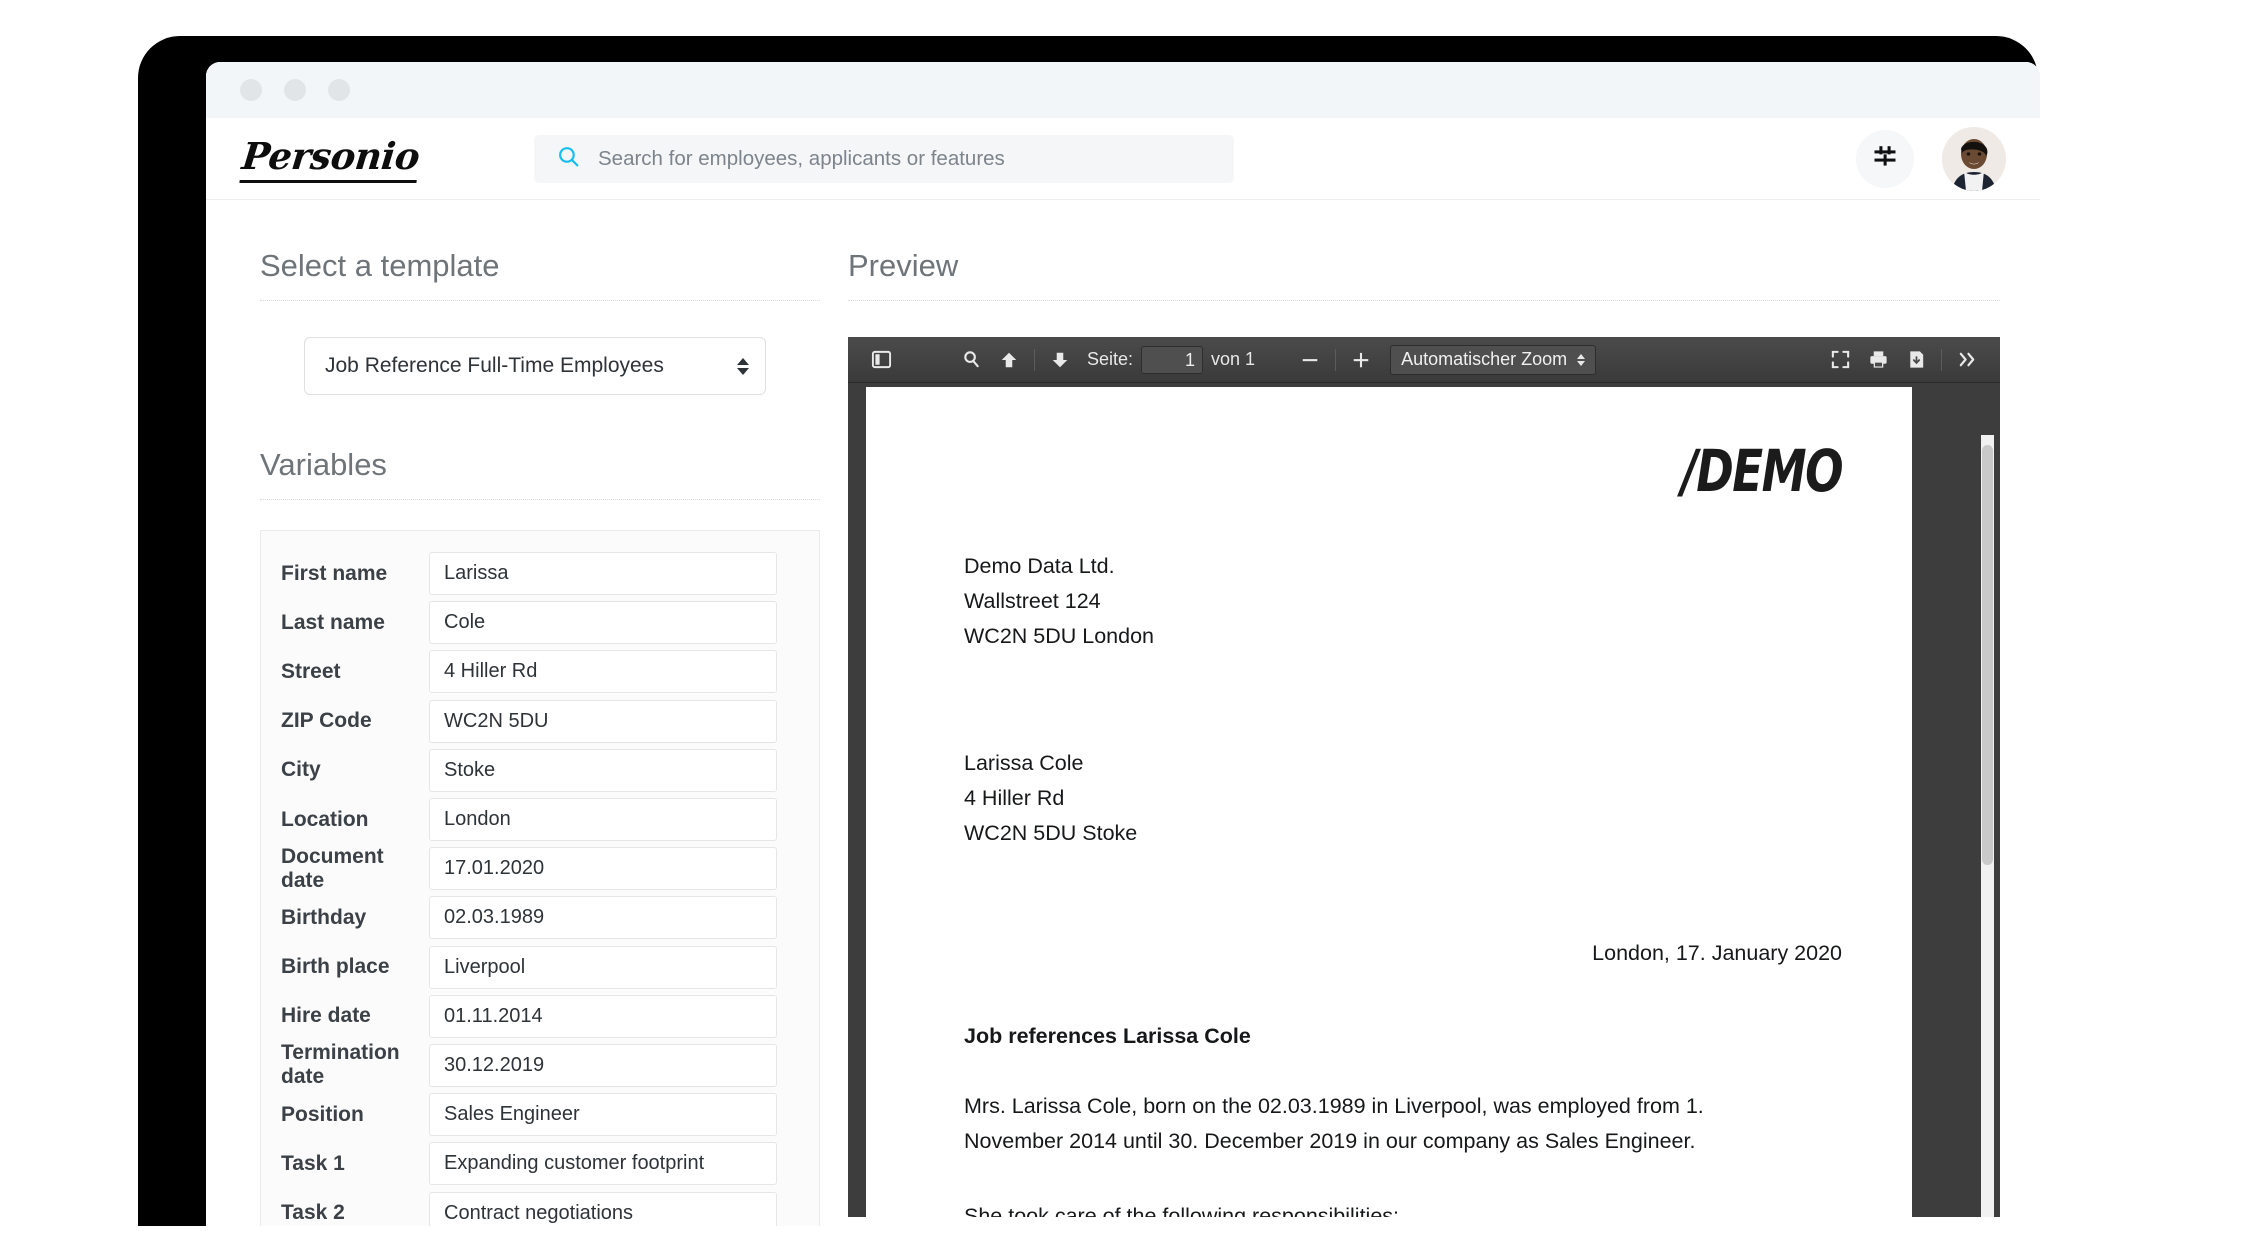  I want to click on variable-input: Larissa, so click(603, 574).